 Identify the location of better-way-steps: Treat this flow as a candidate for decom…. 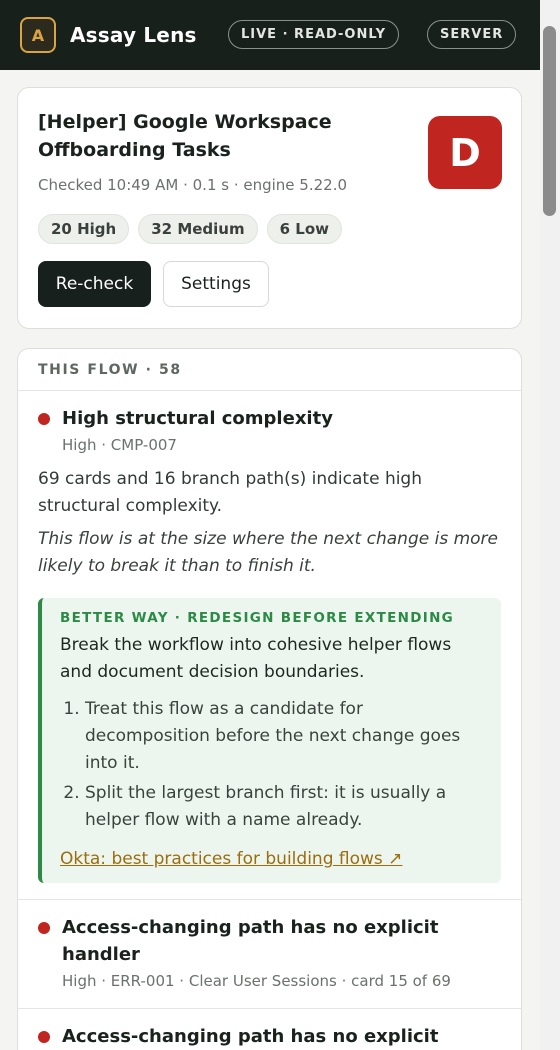
(271, 765).